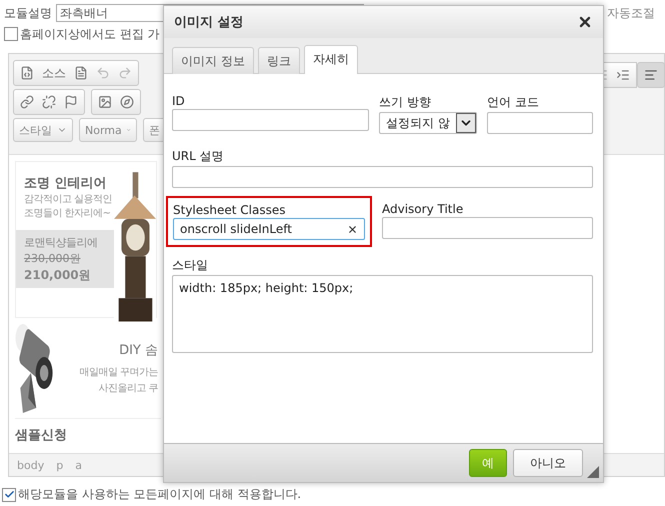  What do you see at coordinates (90, 34) in the screenshot?
I see `checkbox-label: 홈페이지상에서도 편집 가` at bounding box center [90, 34].